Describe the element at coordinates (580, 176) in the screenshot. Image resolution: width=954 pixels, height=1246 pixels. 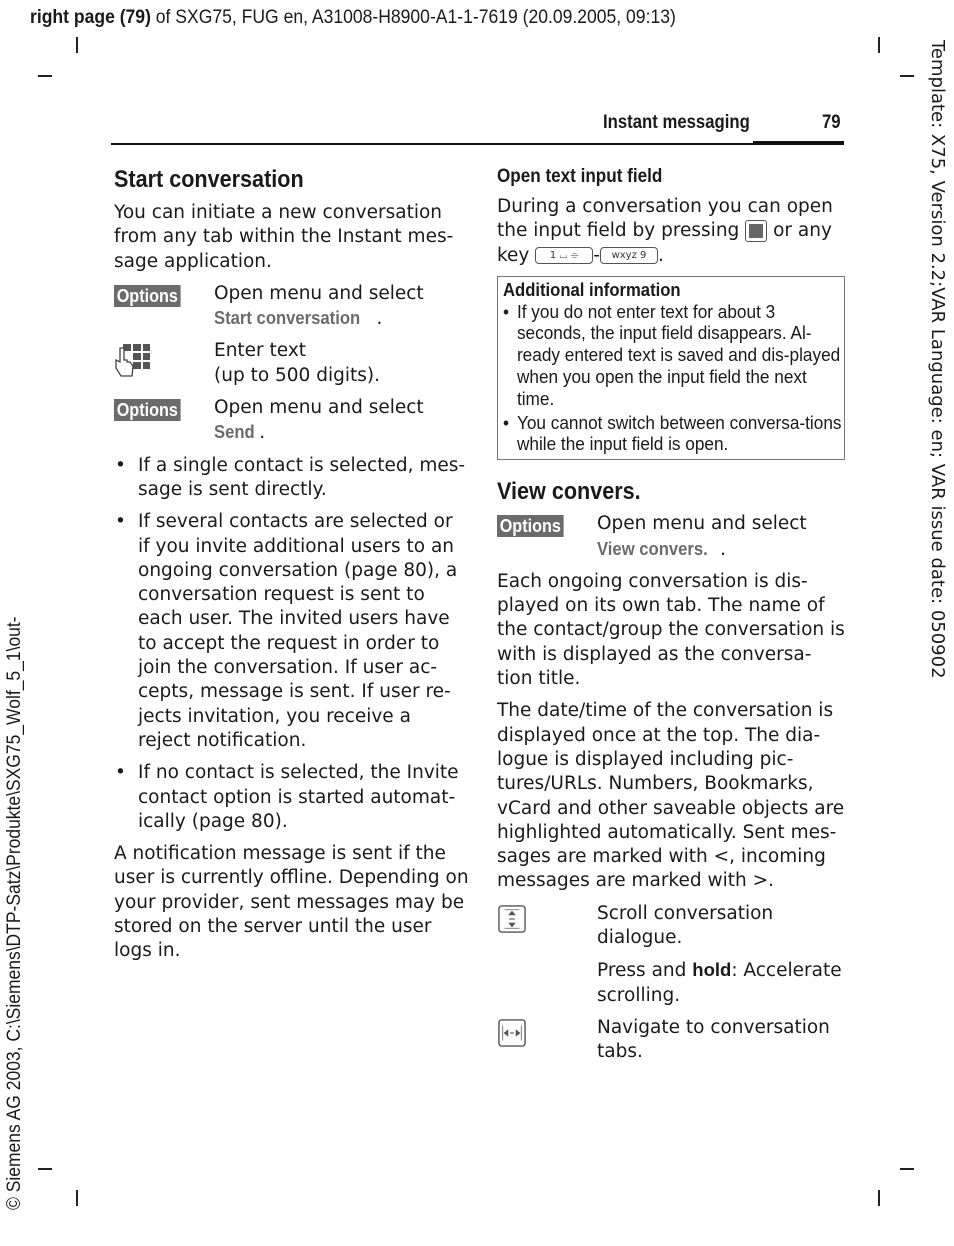
I see `subheading-open-text-input: Open text input field` at that location.